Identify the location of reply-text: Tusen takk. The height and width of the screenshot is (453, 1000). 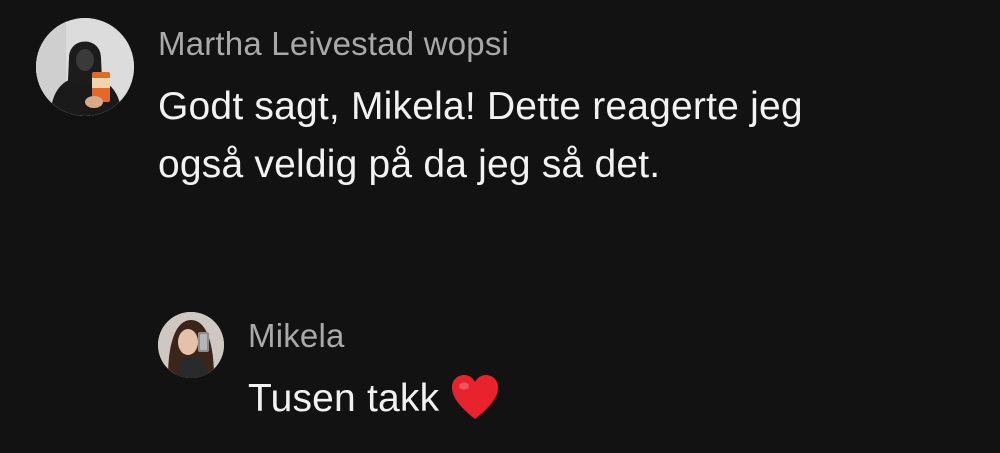
(374, 399).